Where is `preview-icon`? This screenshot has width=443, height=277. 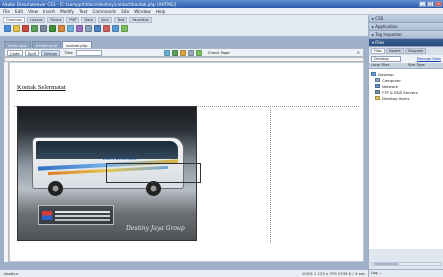 preview-icon is located at coordinates (174, 52).